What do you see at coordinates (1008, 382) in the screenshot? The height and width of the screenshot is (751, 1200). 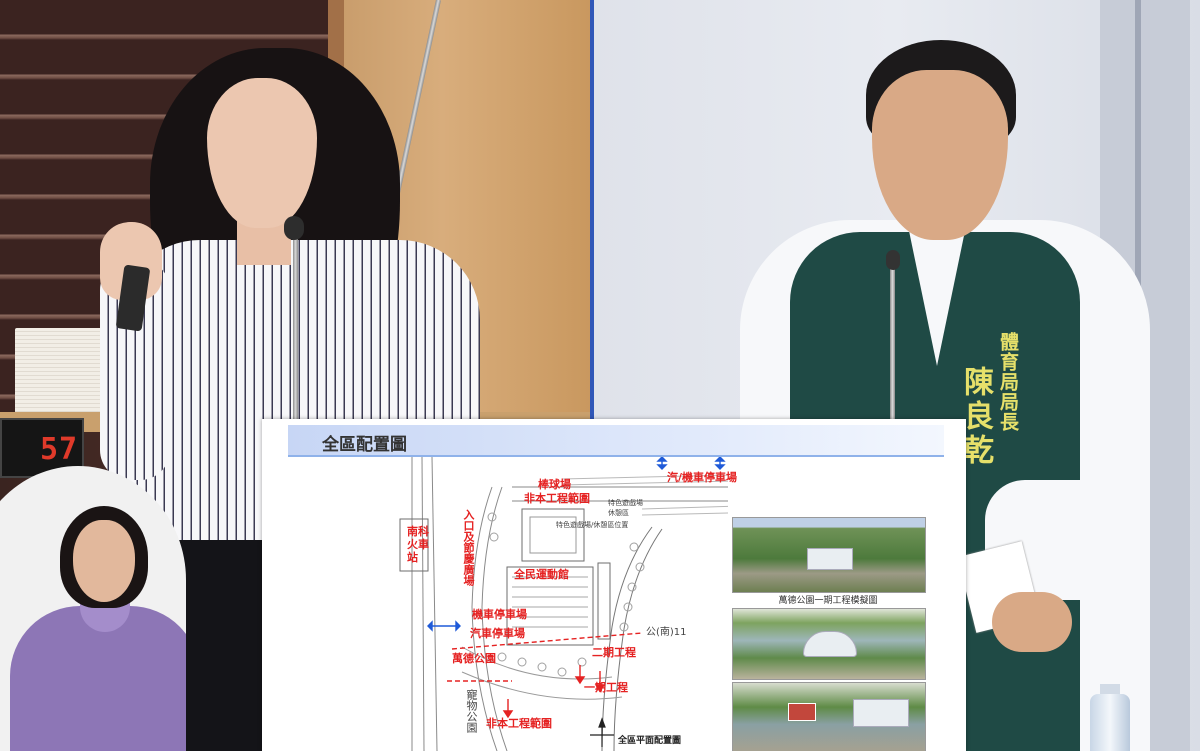 I see `name-tag-title: 體育局局長` at bounding box center [1008, 382].